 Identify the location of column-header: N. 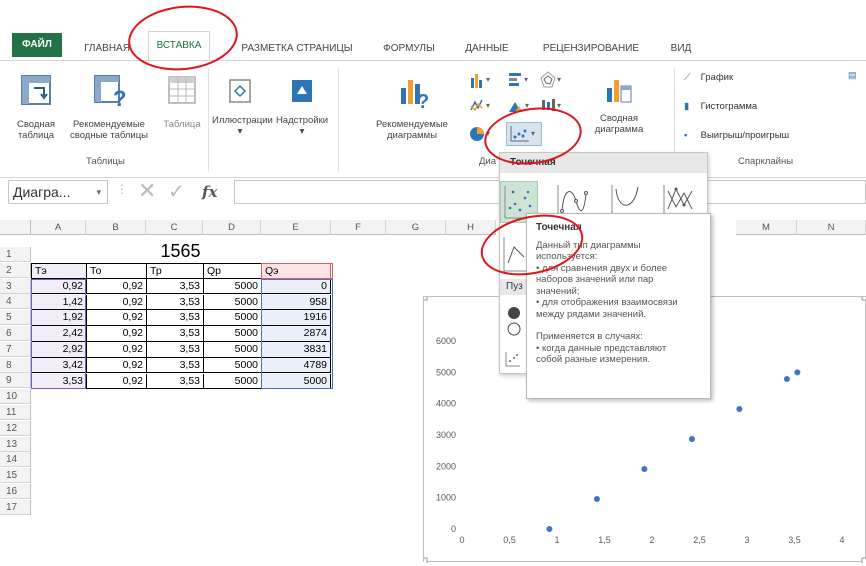
(831, 227).